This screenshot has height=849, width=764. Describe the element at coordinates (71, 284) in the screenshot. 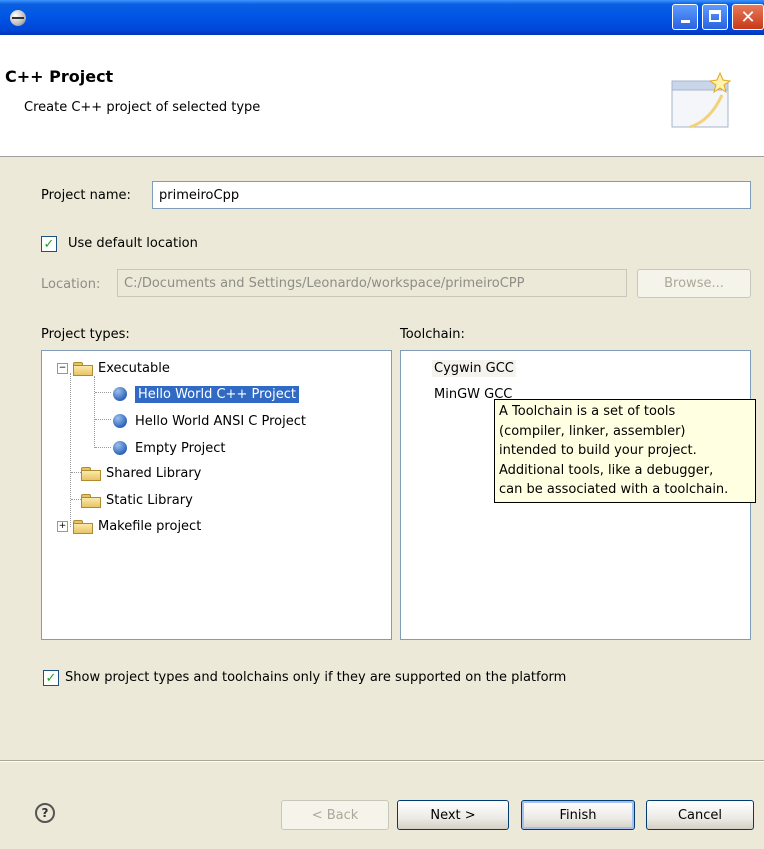

I see `location-label: Location:` at that location.